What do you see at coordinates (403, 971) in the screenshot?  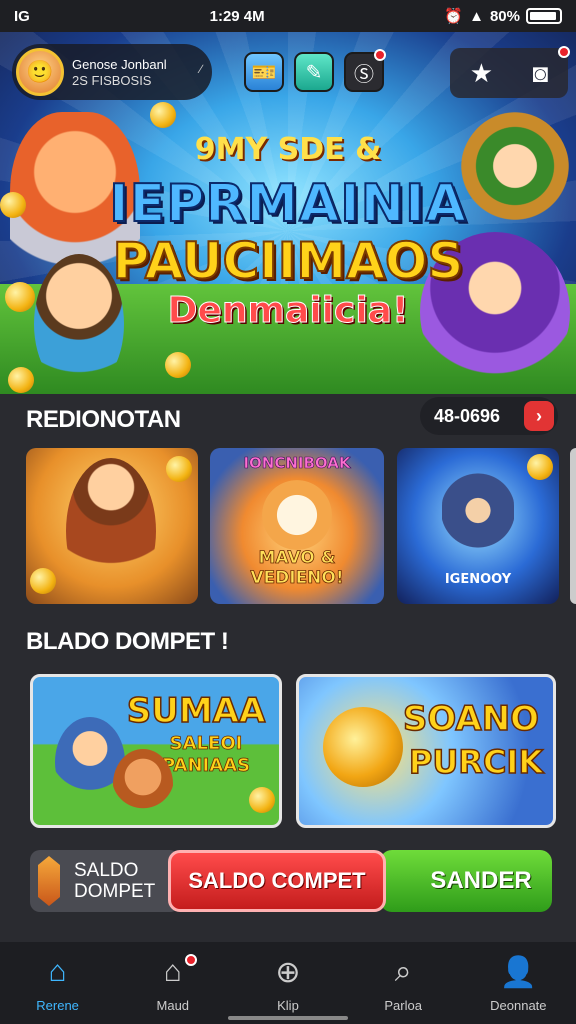 I see `search-icon: ⌕` at bounding box center [403, 971].